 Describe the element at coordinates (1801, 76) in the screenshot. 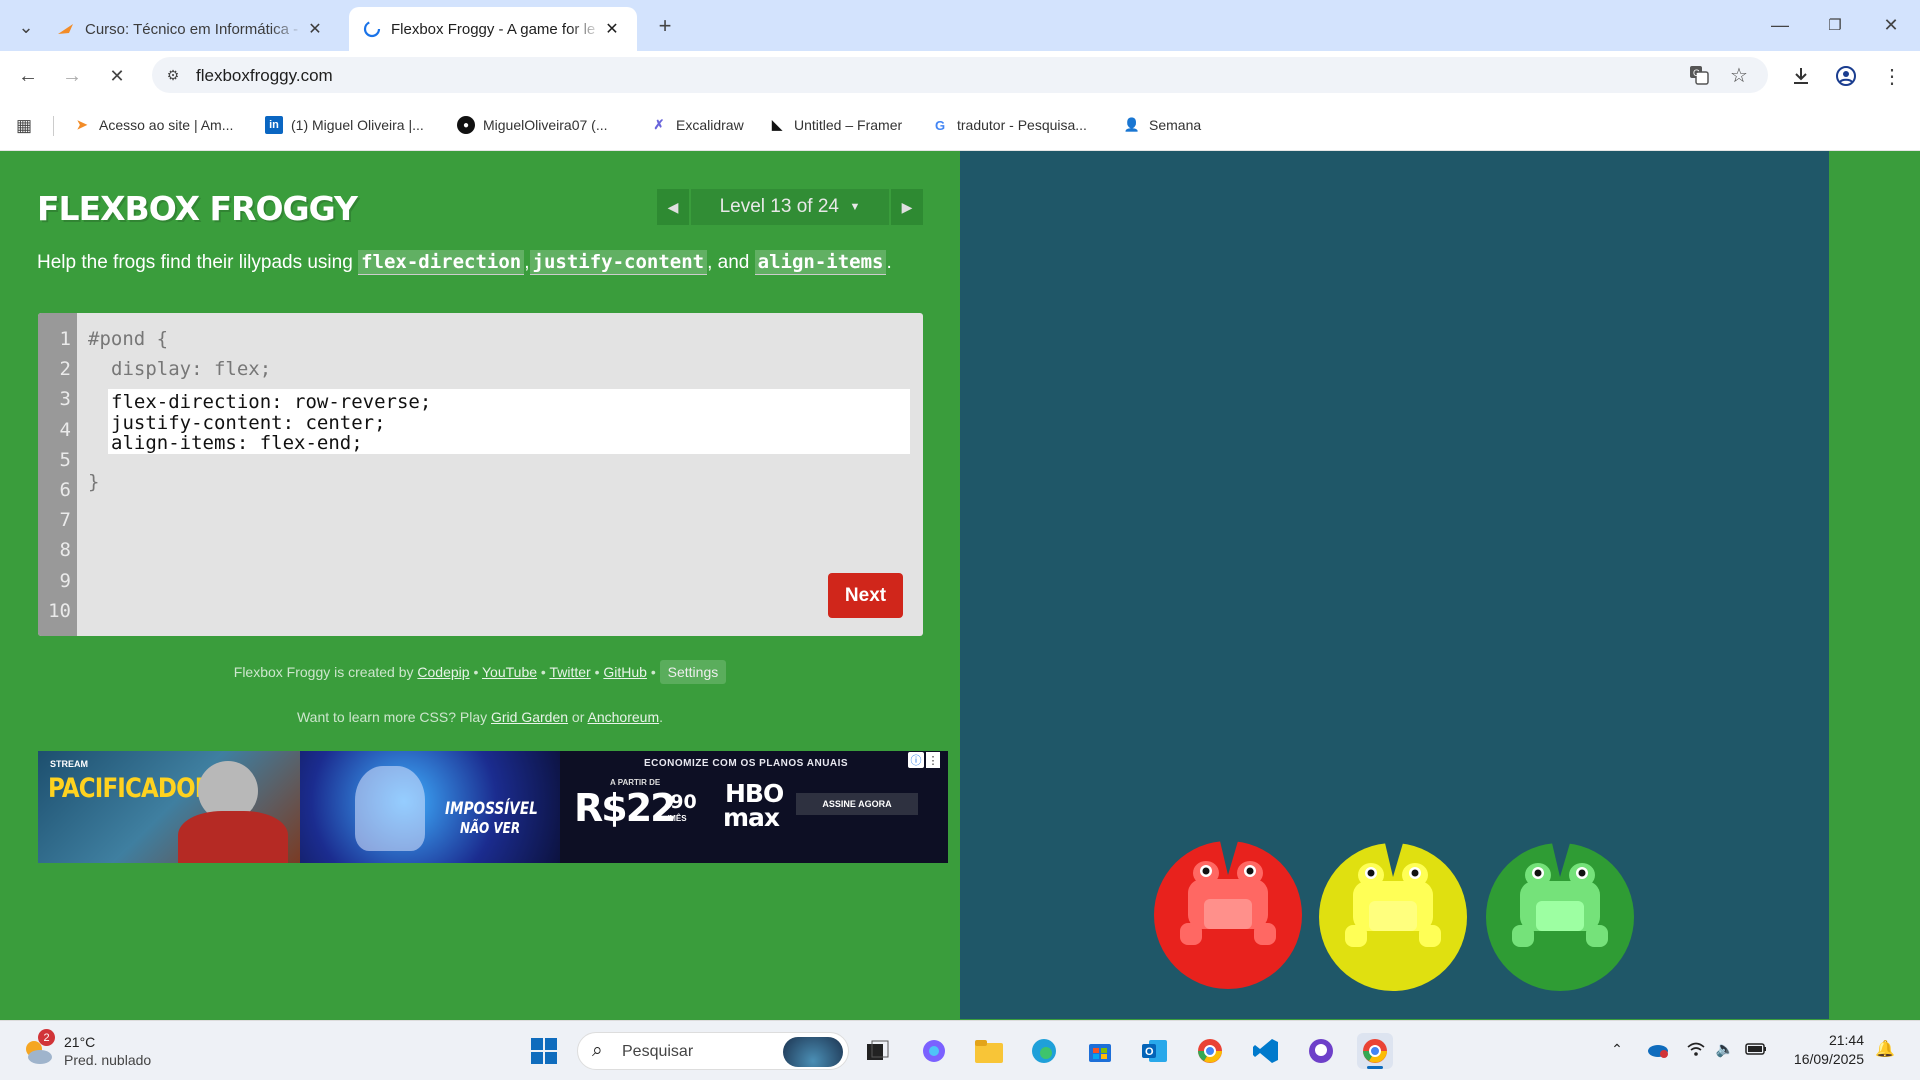

I see `downloads-icon` at that location.